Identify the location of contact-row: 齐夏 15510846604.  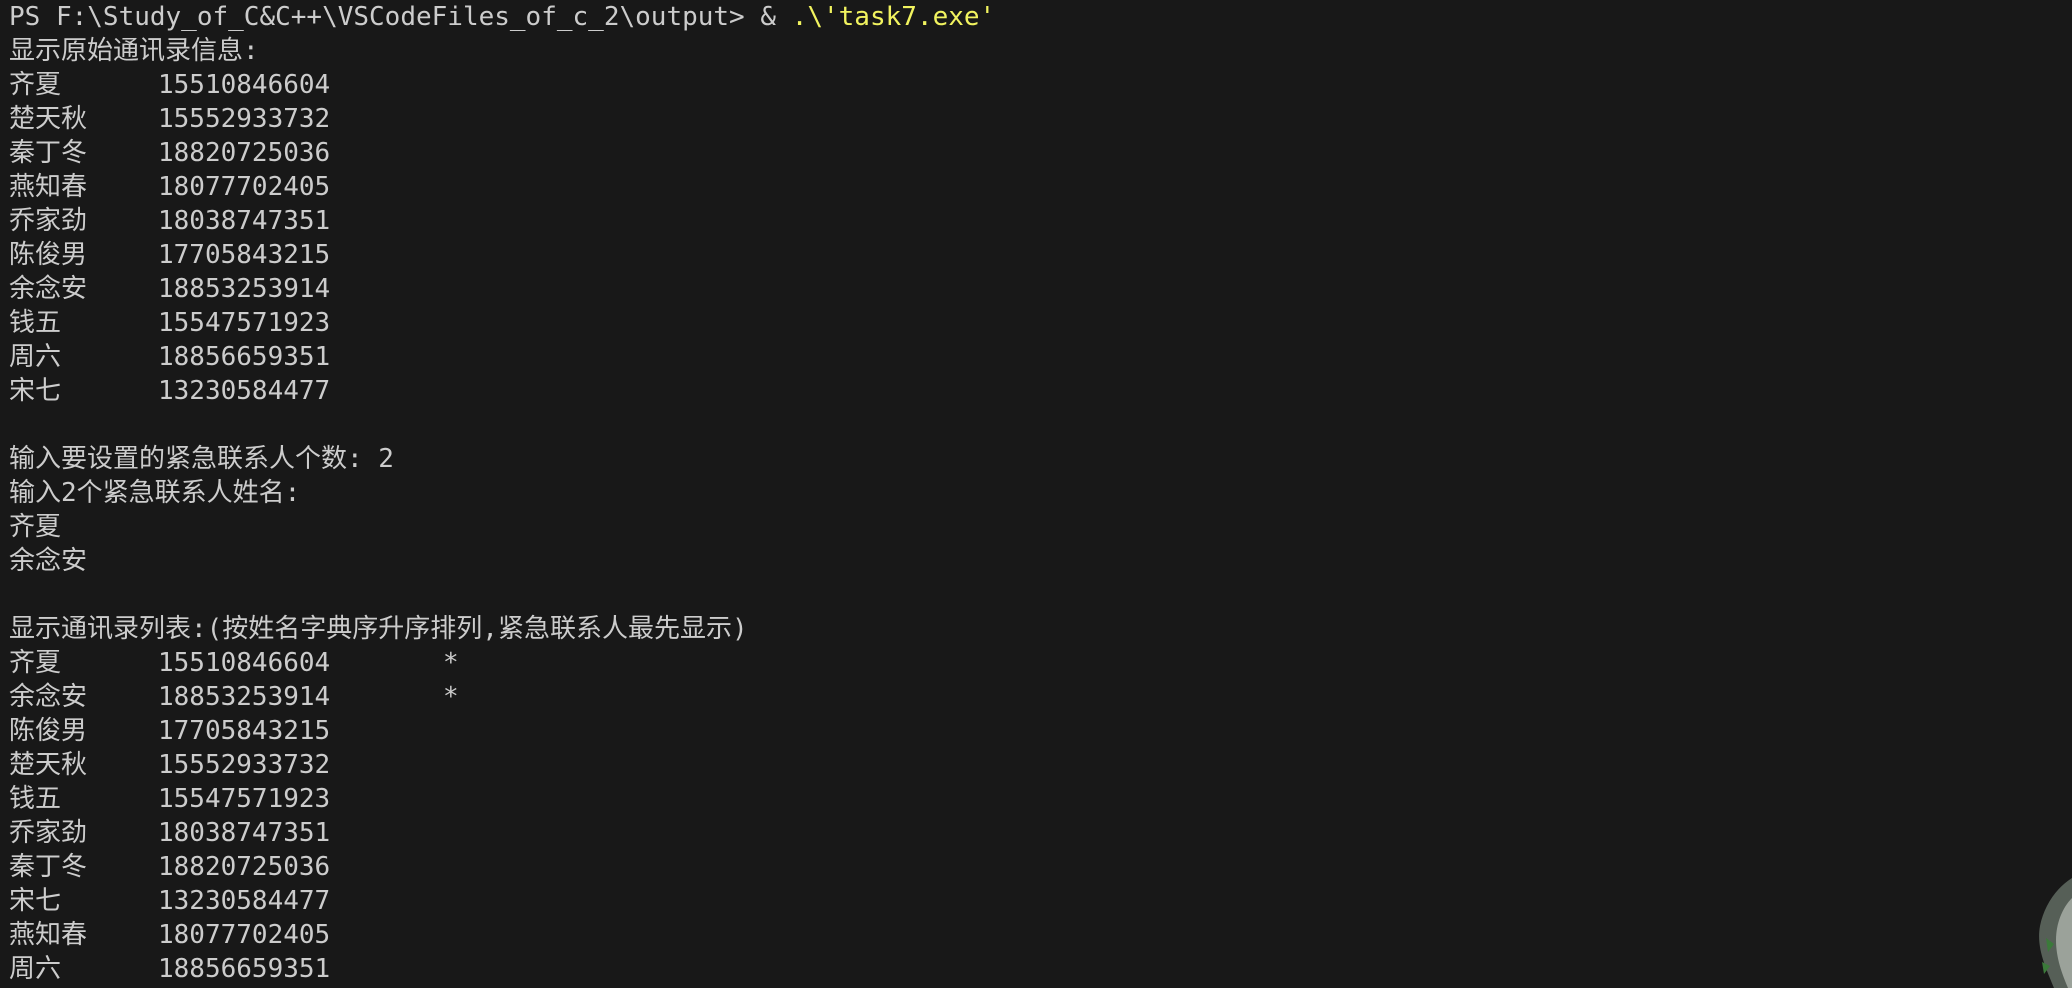
(1040, 85).